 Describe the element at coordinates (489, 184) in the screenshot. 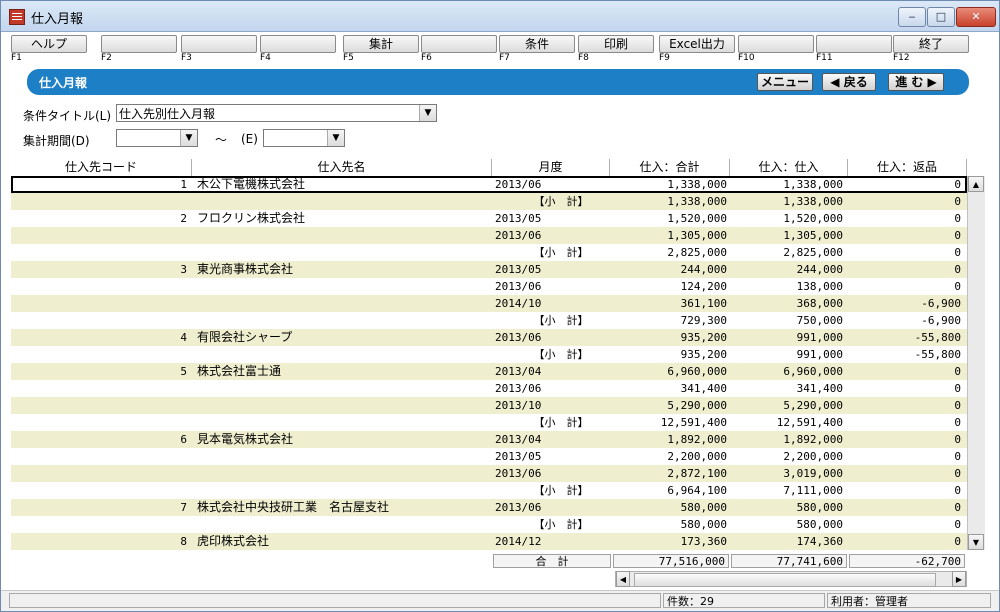

I see `table-row: 1 木公下電機株式会社 2013/06 1,338,000 1,338,000 0` at that location.